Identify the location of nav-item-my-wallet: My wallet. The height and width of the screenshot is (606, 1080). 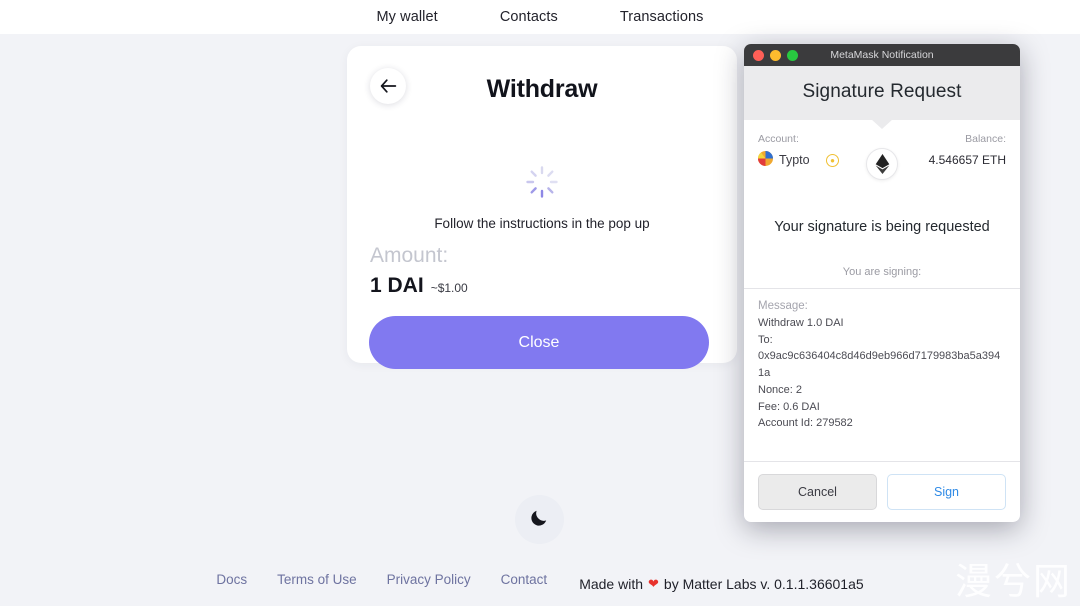
(406, 17).